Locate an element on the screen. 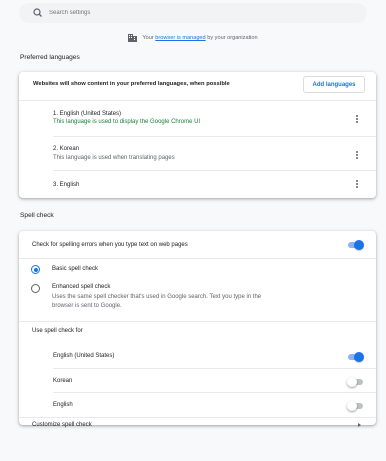 This screenshot has height=461, width=386. preferred-languages-title: Preferred languages is located at coordinates (50, 57).